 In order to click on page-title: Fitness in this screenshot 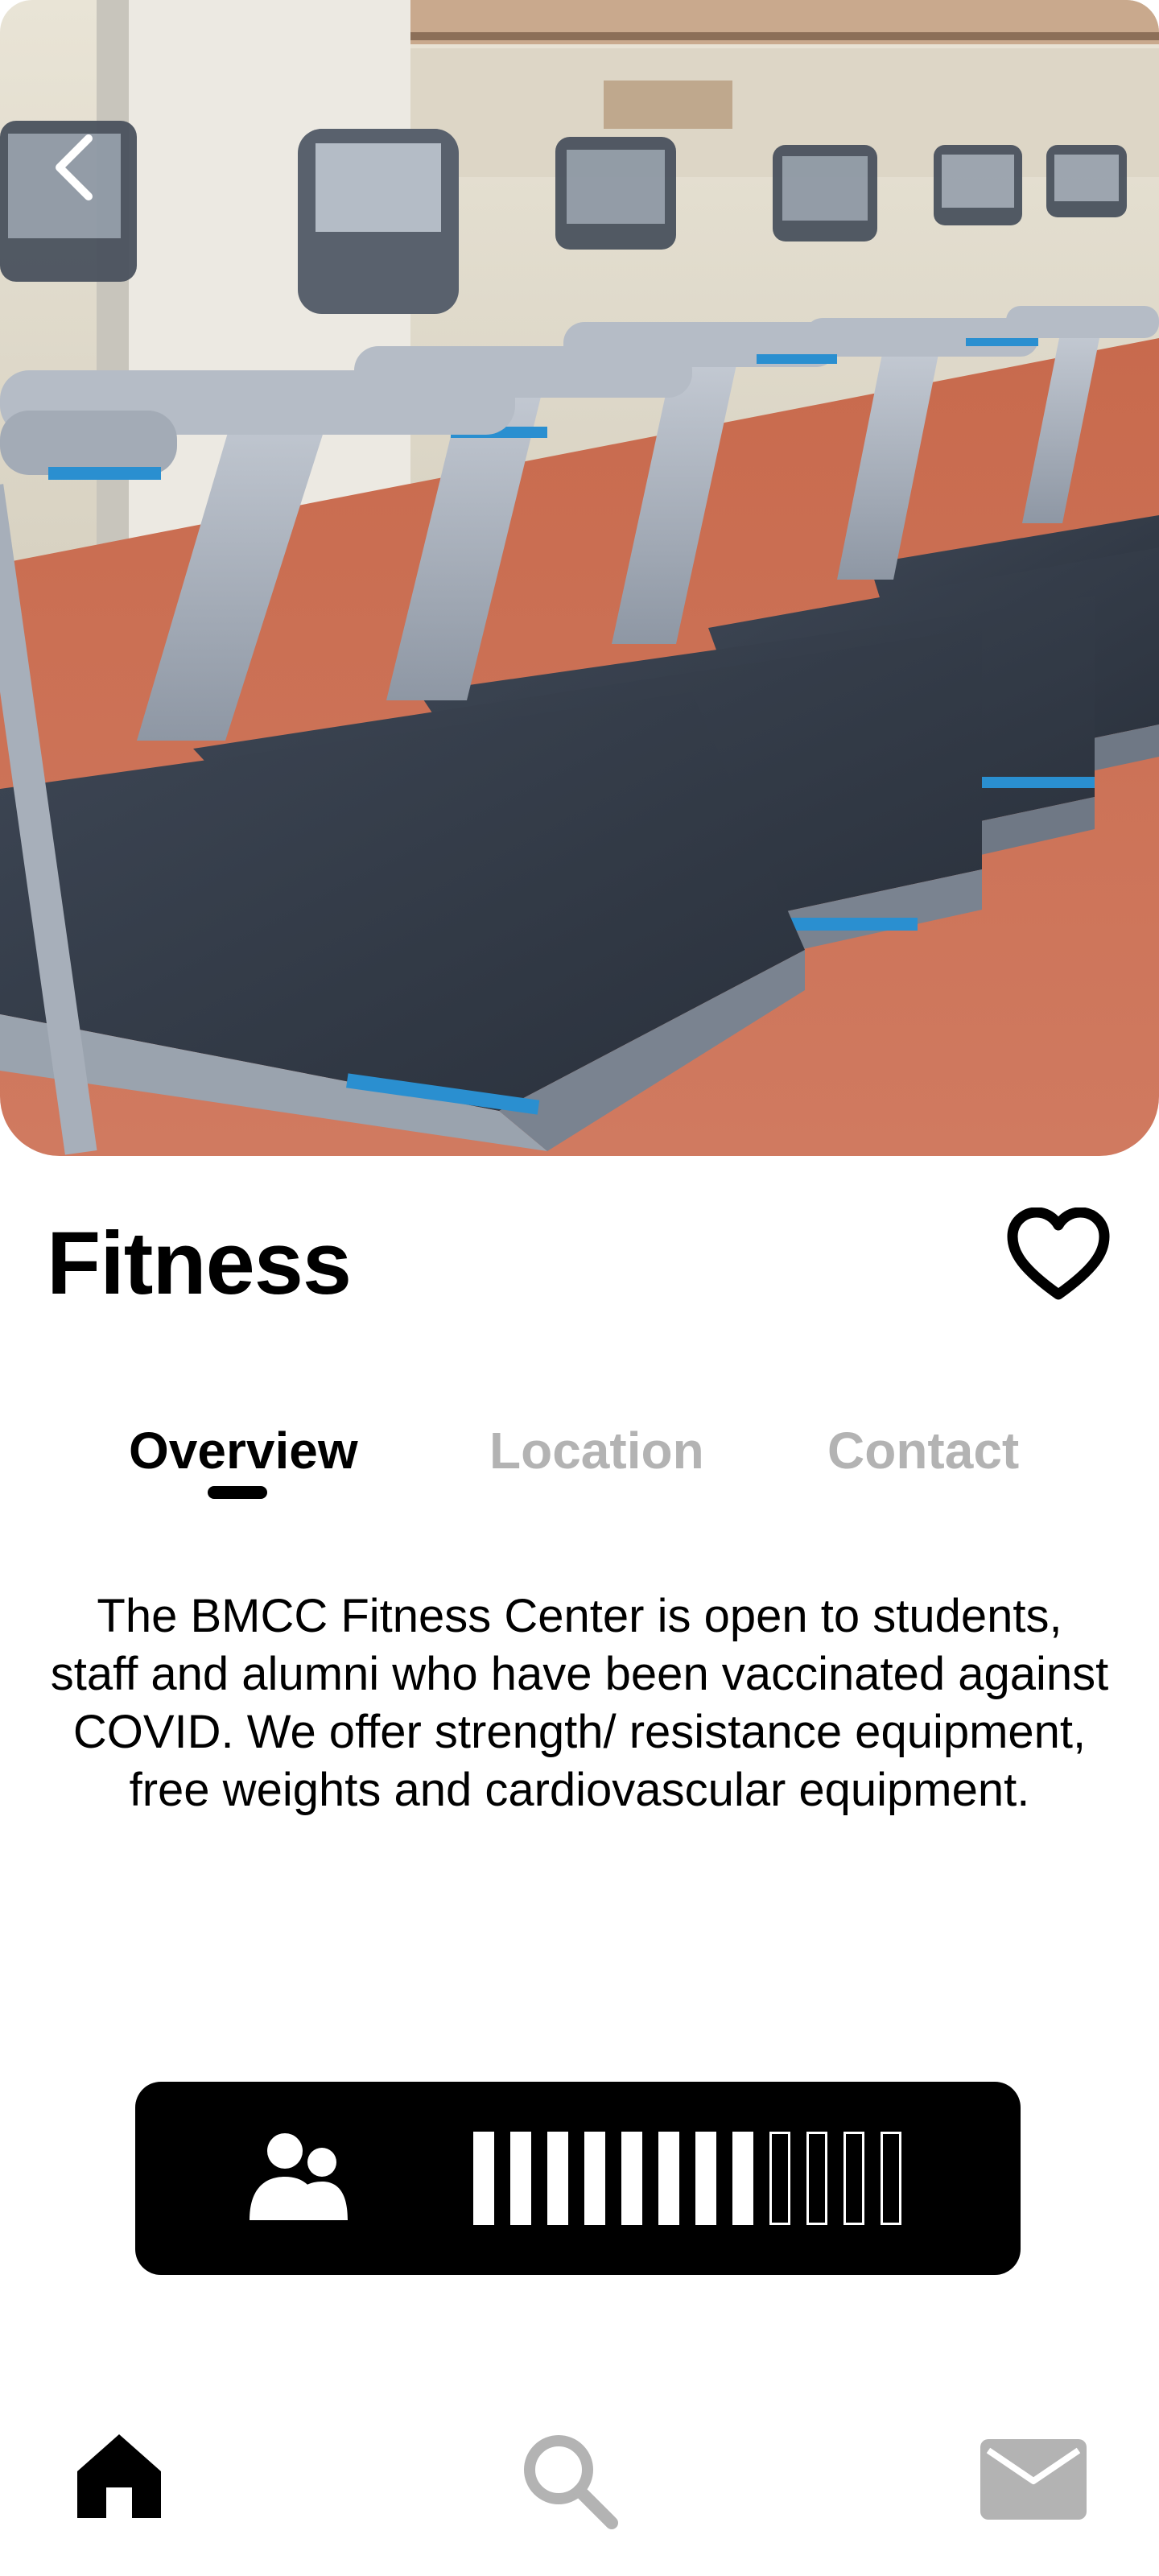, I will do `click(199, 1263)`.